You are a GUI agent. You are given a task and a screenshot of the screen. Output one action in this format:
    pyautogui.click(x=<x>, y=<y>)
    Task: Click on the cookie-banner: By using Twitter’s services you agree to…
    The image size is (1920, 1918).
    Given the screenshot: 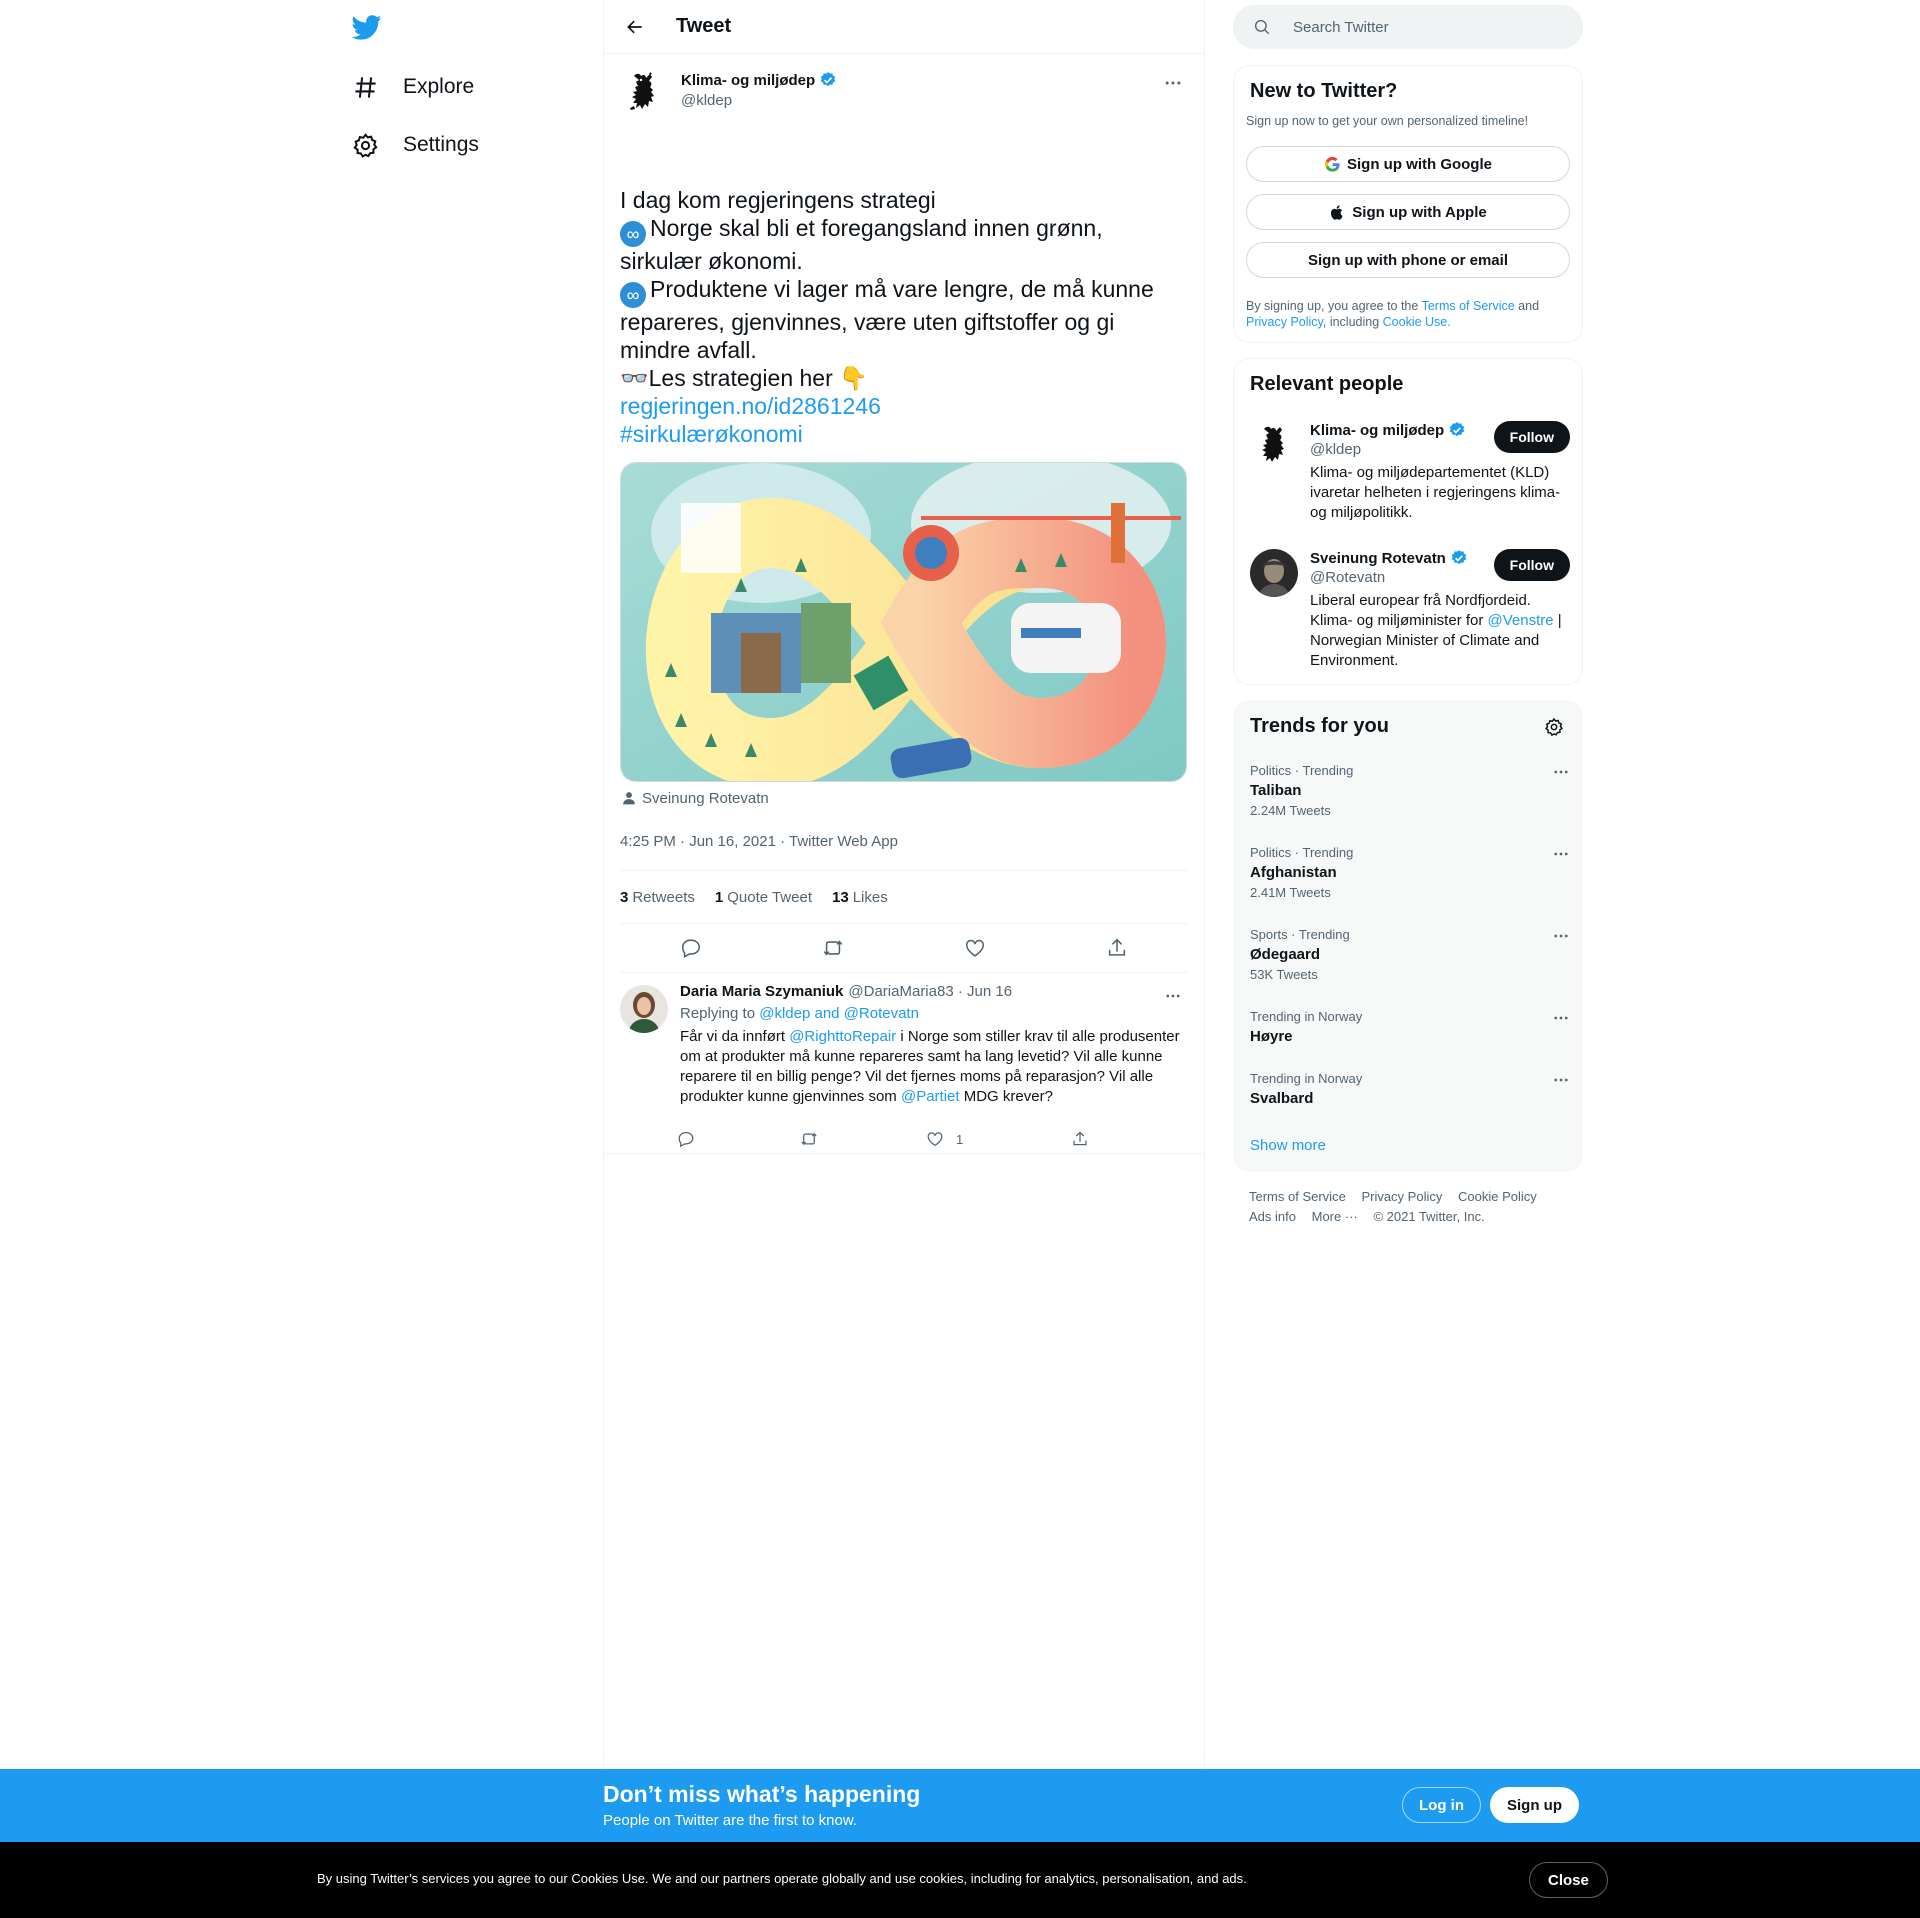 What is the action you would take?
    pyautogui.click(x=960, y=1880)
    